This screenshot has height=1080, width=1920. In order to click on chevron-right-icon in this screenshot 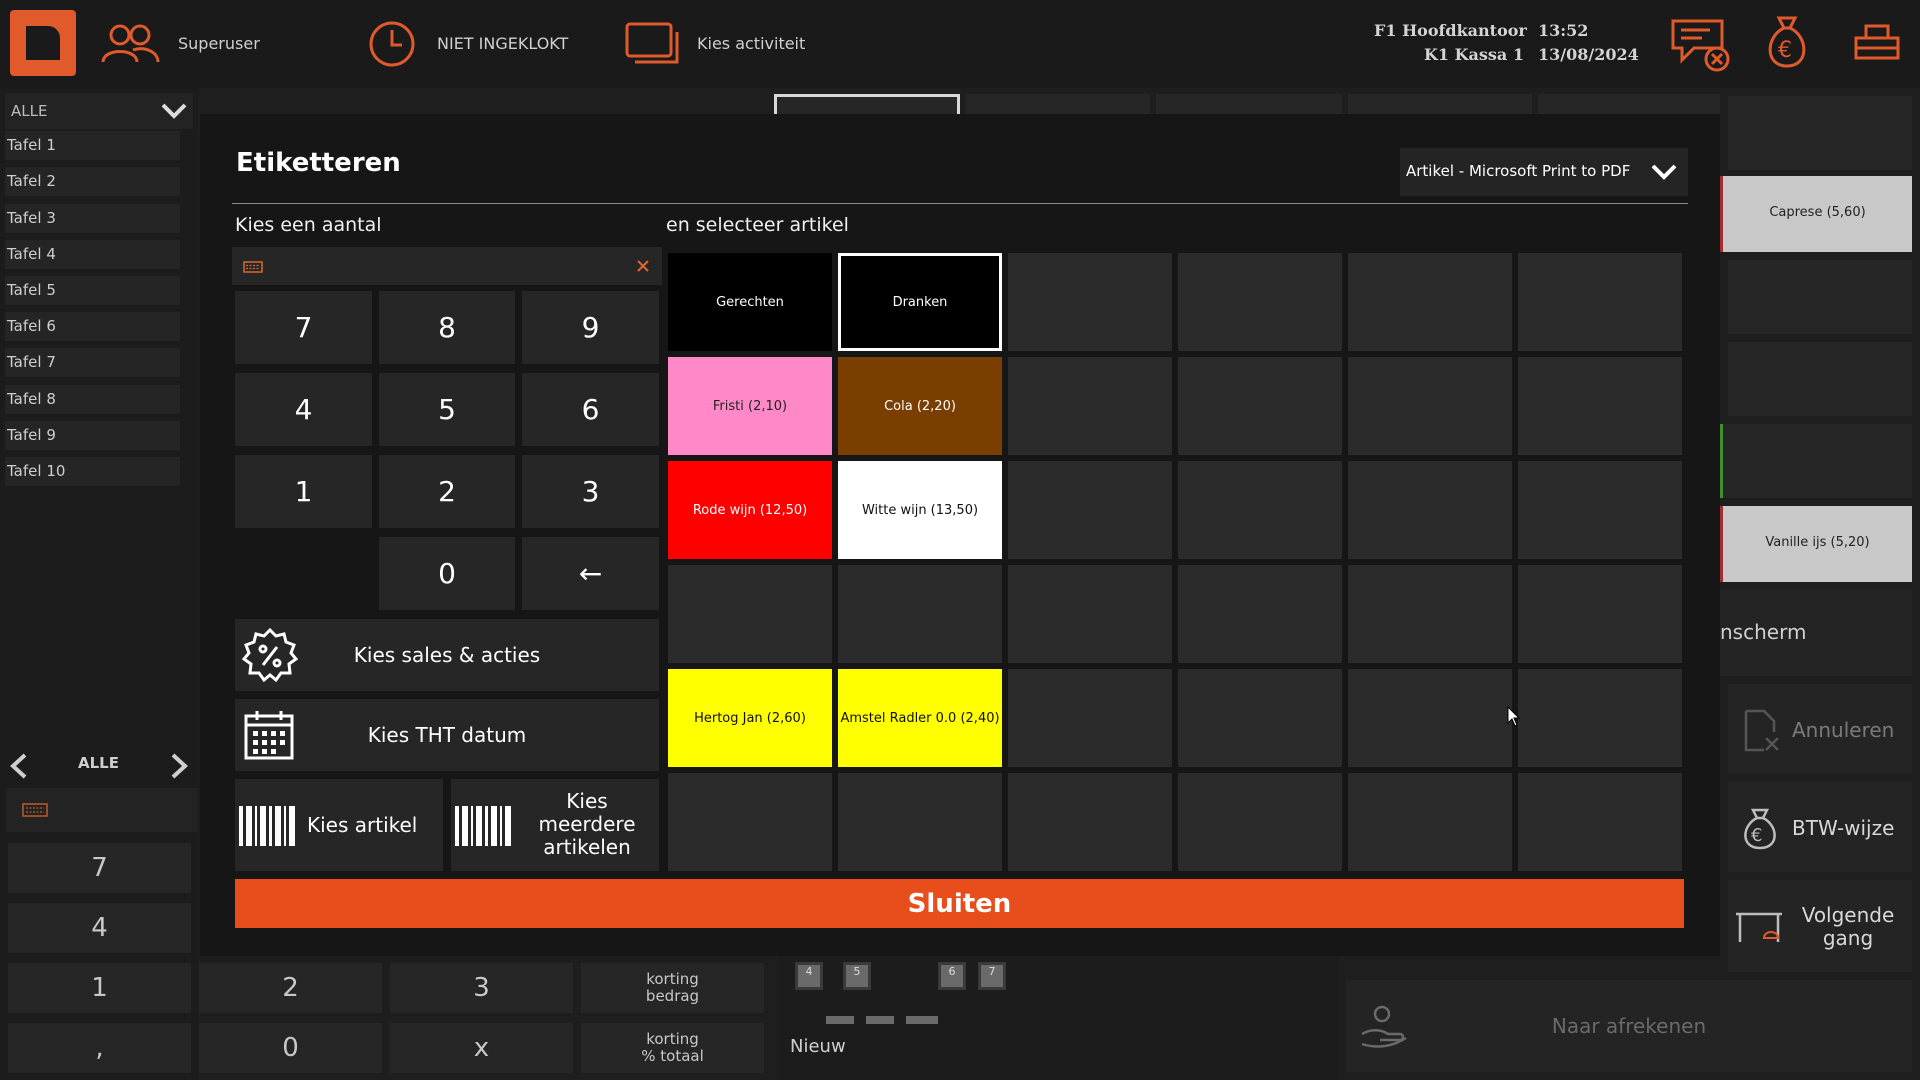, I will do `click(179, 766)`.